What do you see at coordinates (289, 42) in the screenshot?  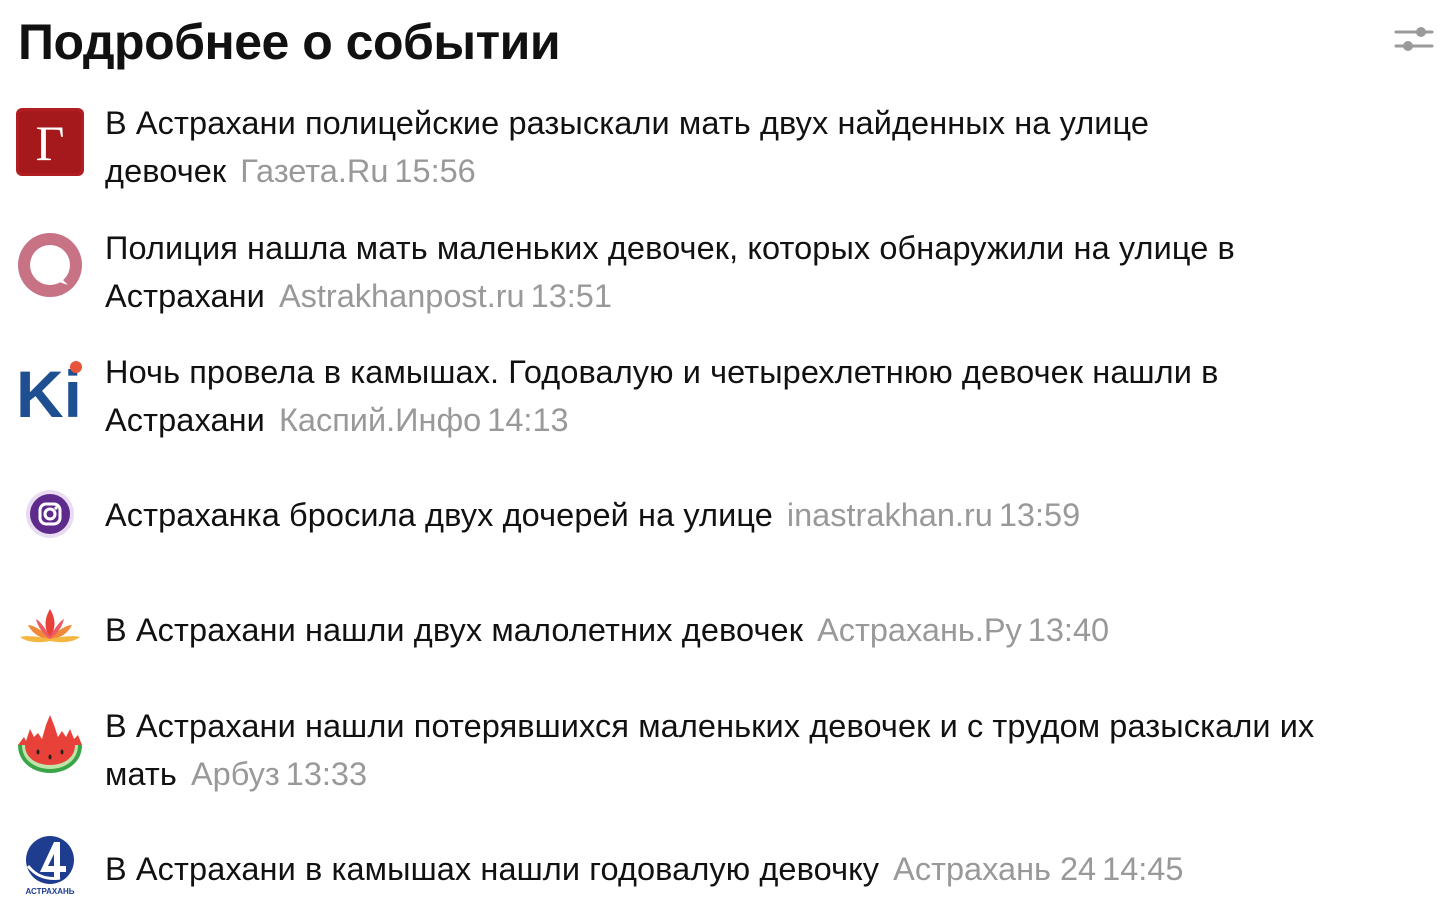 I see `page-title: Подробнее о событии` at bounding box center [289, 42].